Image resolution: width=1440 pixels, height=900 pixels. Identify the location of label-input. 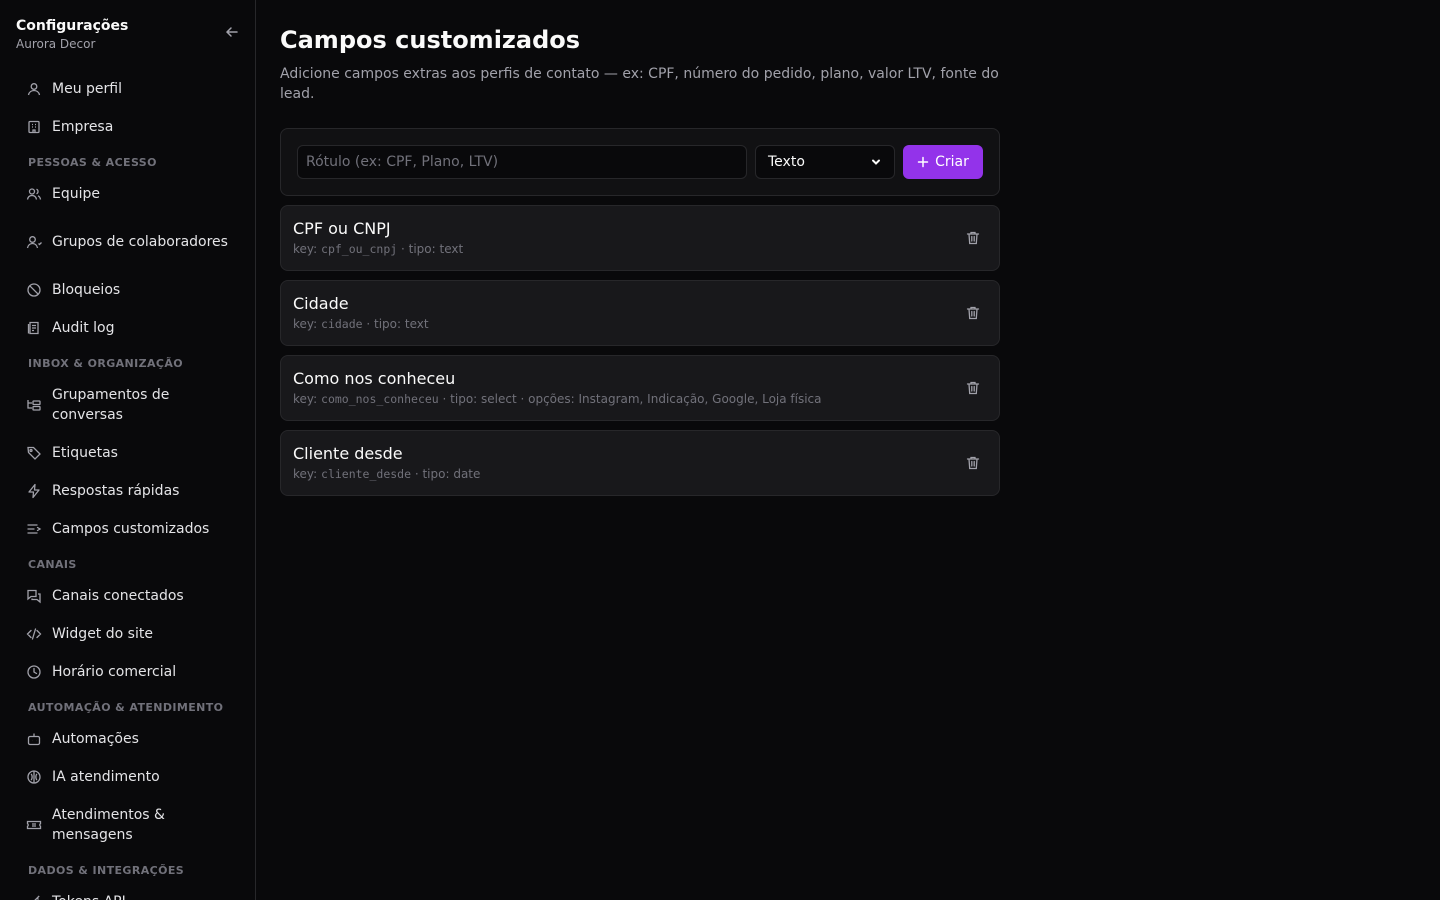
(522, 162).